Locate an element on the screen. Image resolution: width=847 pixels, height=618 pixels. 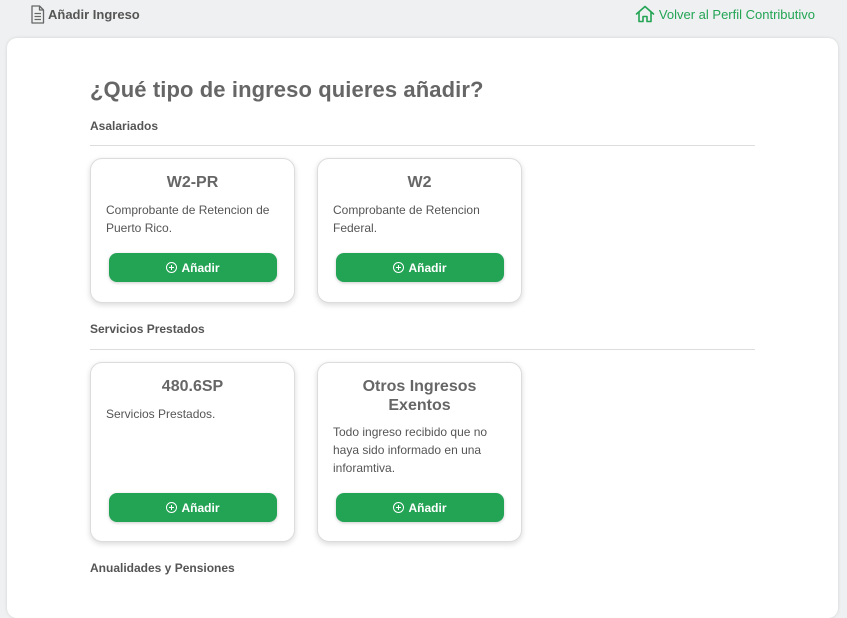
back-to-profile-link: Volver al Perfil Contributivo is located at coordinates (725, 14).